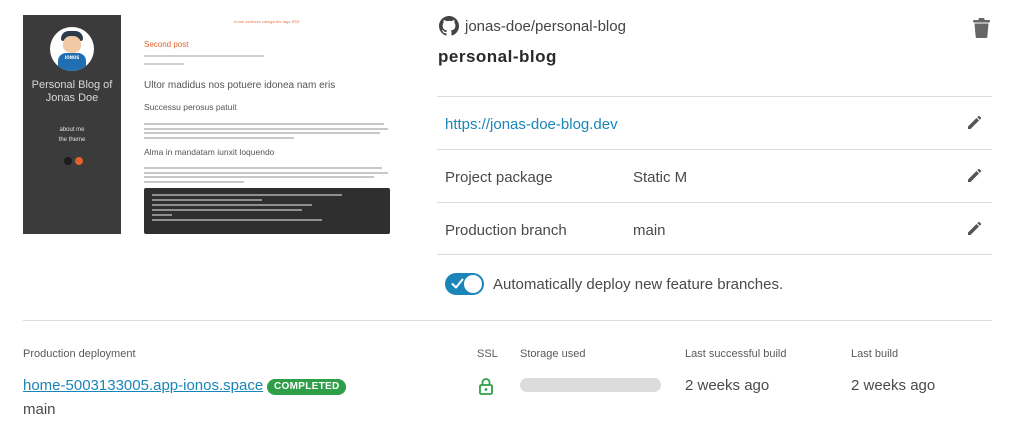 This screenshot has width=1016, height=446. What do you see at coordinates (875, 354) in the screenshot?
I see `column-header-last-build: Last build` at bounding box center [875, 354].